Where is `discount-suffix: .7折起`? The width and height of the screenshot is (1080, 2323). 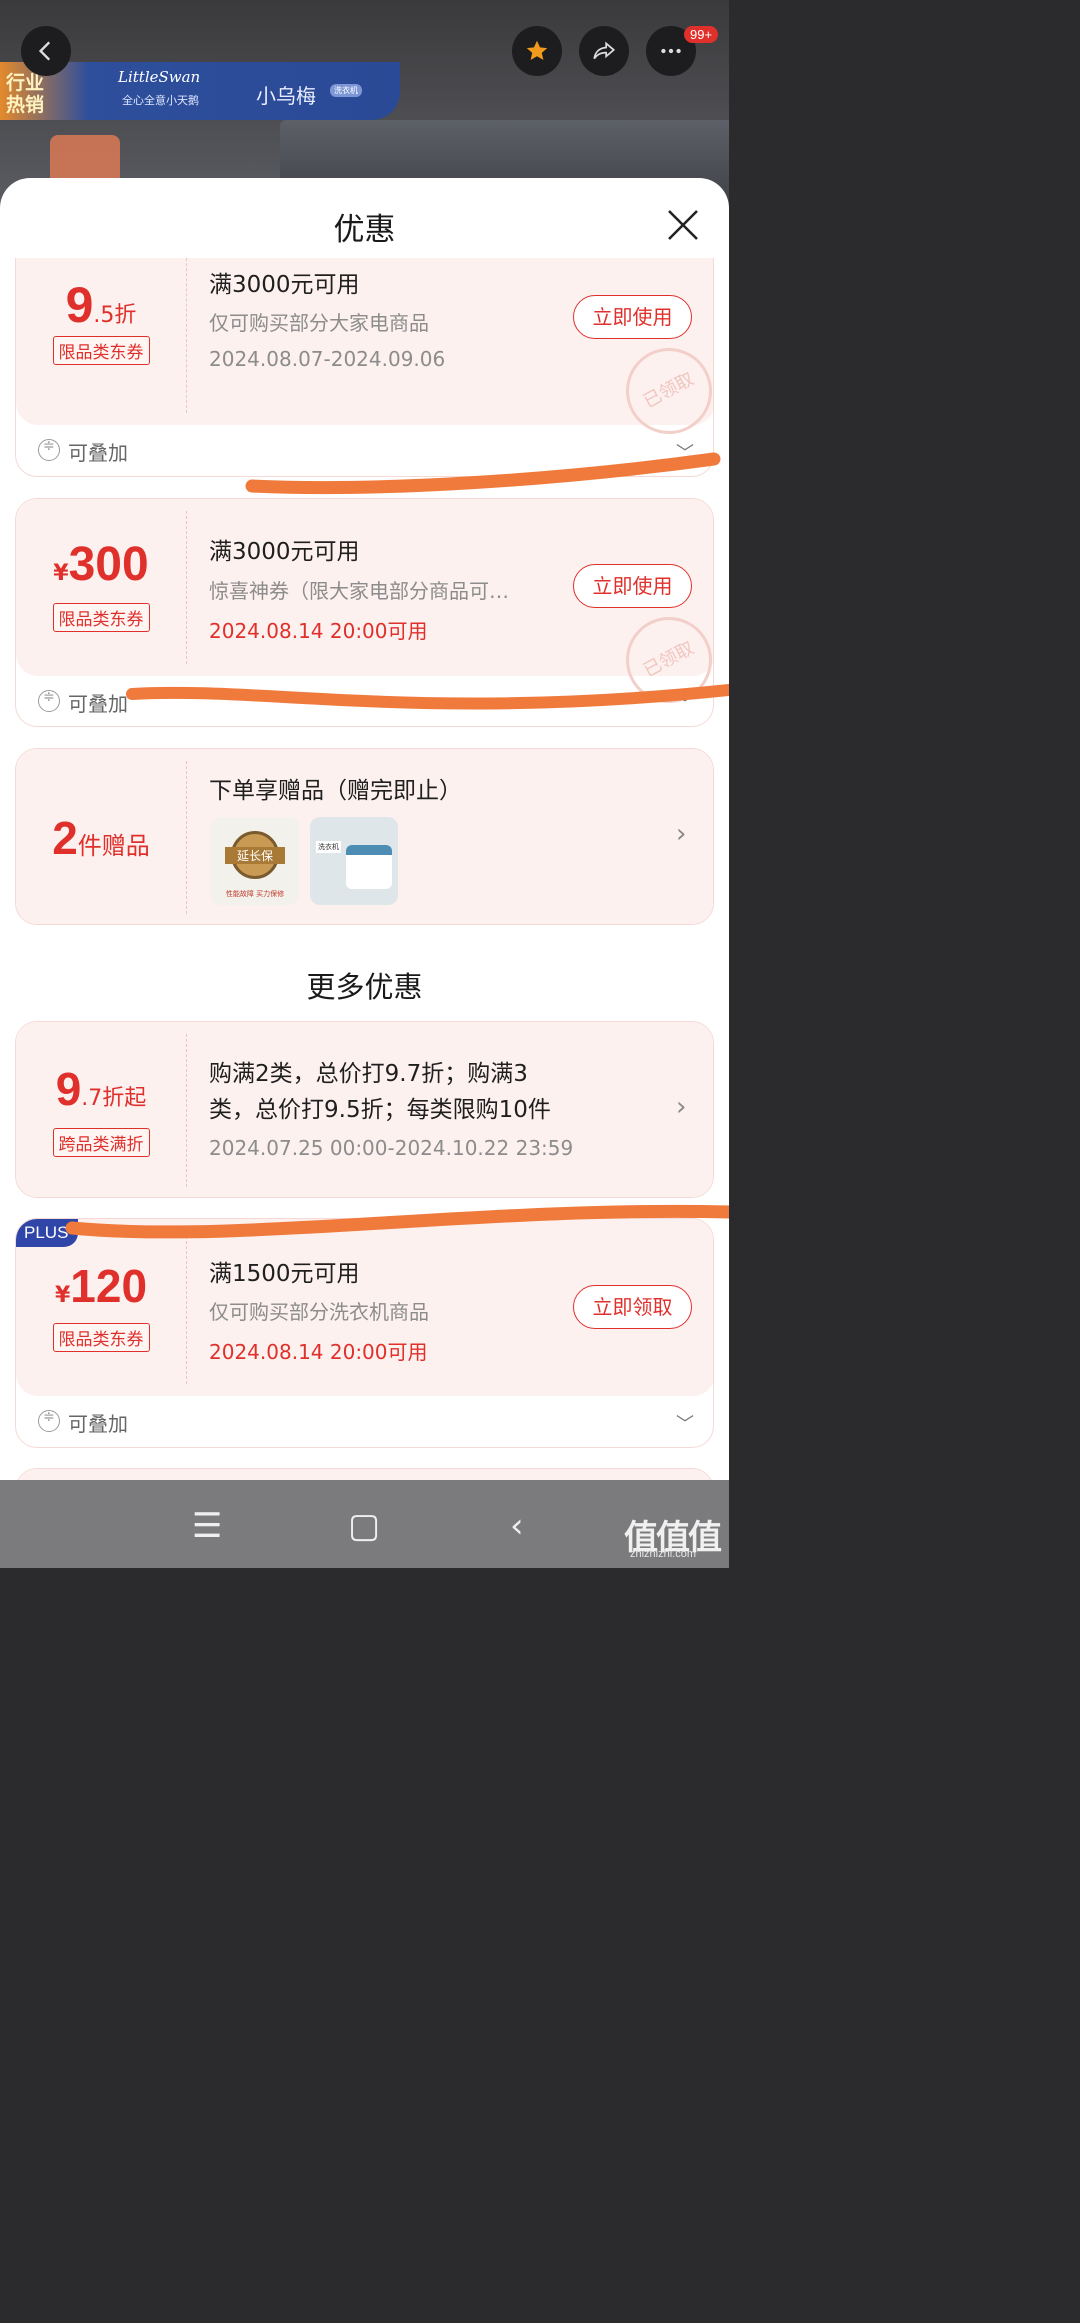 discount-suffix: .7折起 is located at coordinates (114, 1098).